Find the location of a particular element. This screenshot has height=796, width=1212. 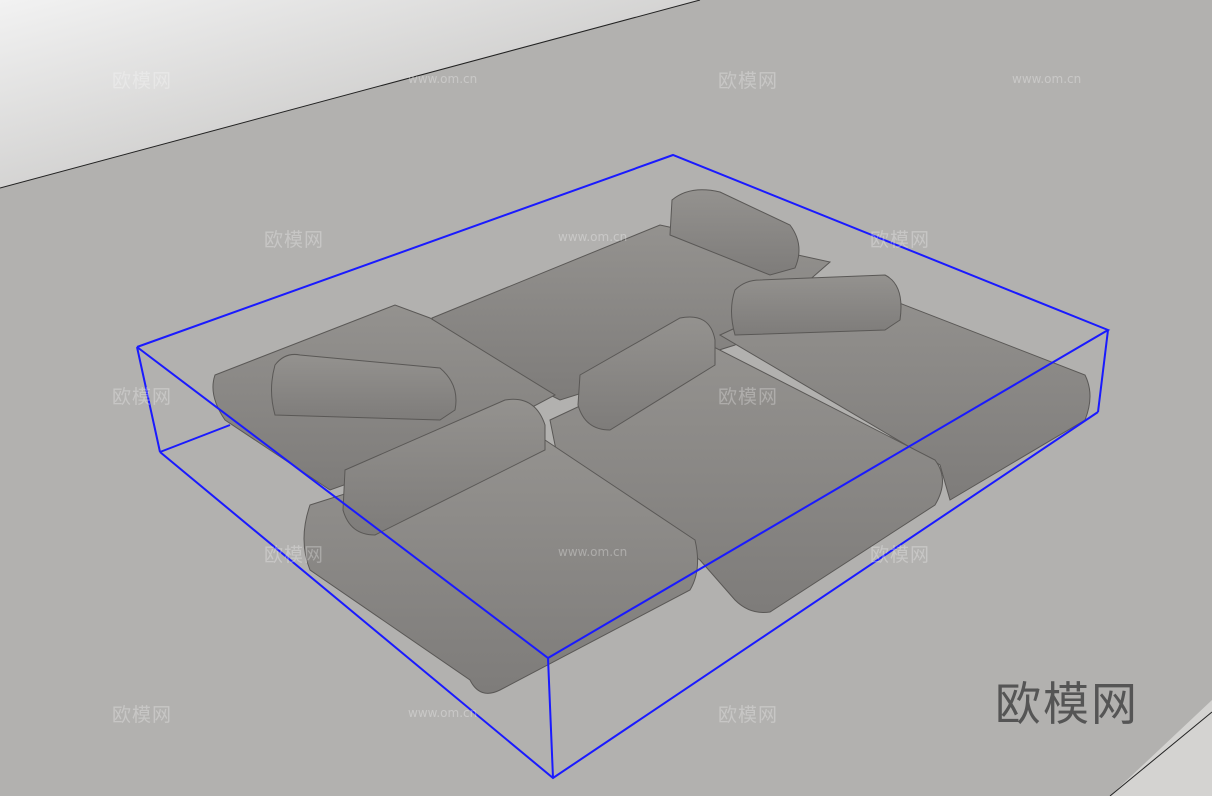

backrest-right is located at coordinates (816, 305).